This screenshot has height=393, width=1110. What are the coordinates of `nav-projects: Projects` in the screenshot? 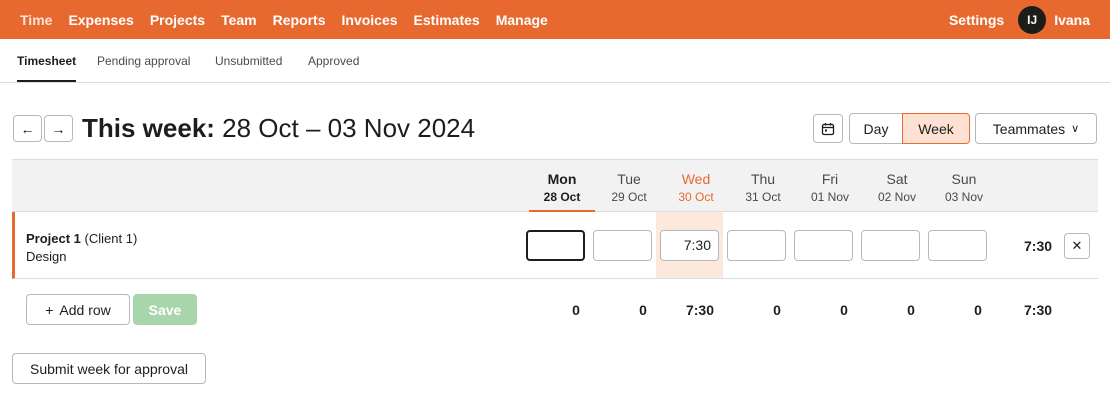 It's located at (177, 20).